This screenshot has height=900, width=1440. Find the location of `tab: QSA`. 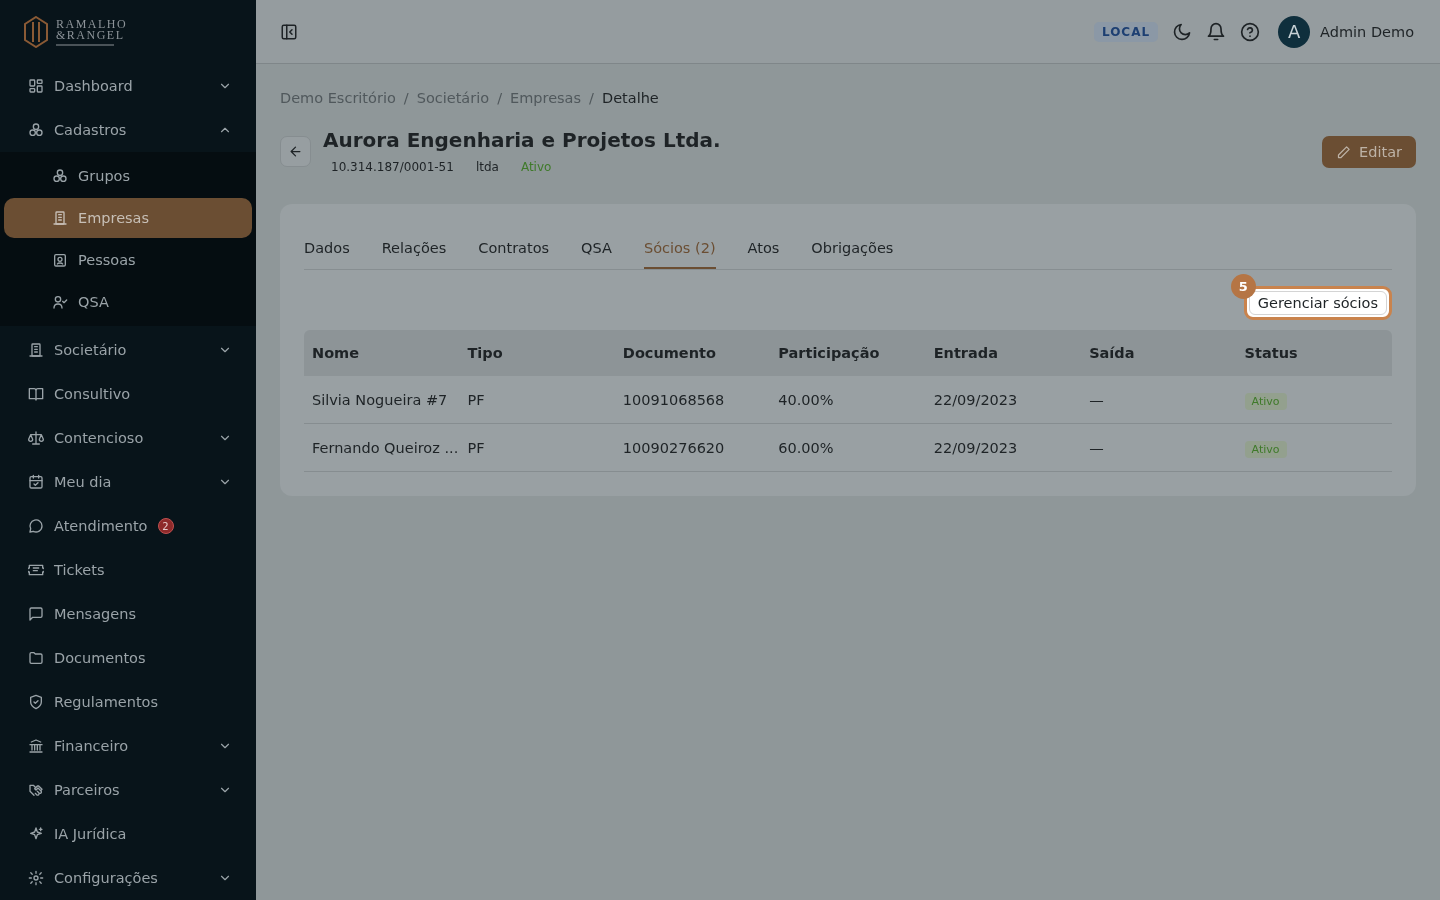

tab: QSA is located at coordinates (596, 248).